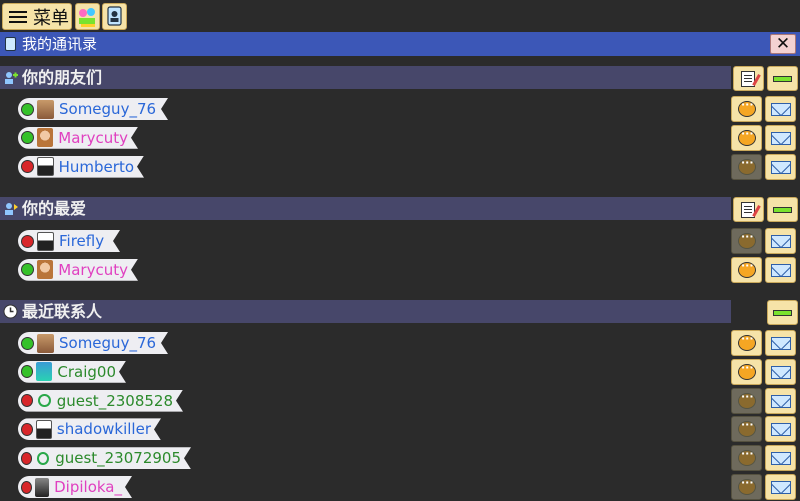  What do you see at coordinates (81, 167) in the screenshot?
I see `contact-name-tag: Humberto` at bounding box center [81, 167].